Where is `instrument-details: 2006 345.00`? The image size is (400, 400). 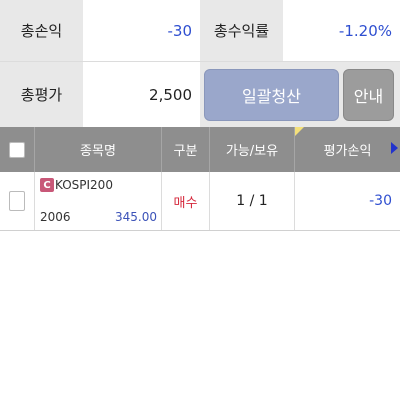 instrument-details: 2006 345.00 is located at coordinates (98, 217).